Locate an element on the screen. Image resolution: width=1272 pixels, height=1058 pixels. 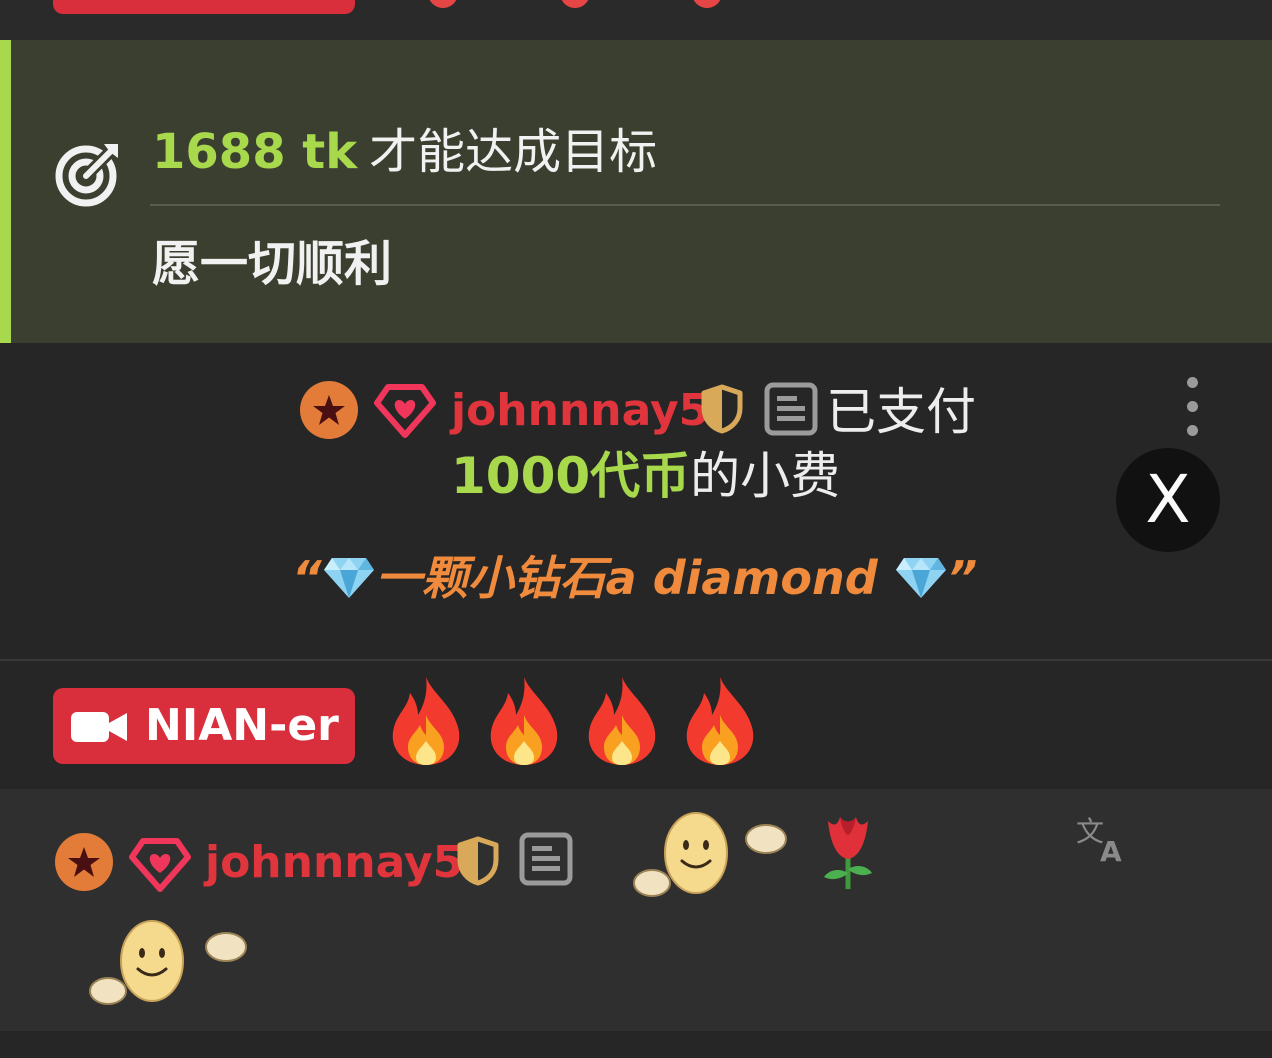
tip-suffix: 的小费 is located at coordinates (765, 476).